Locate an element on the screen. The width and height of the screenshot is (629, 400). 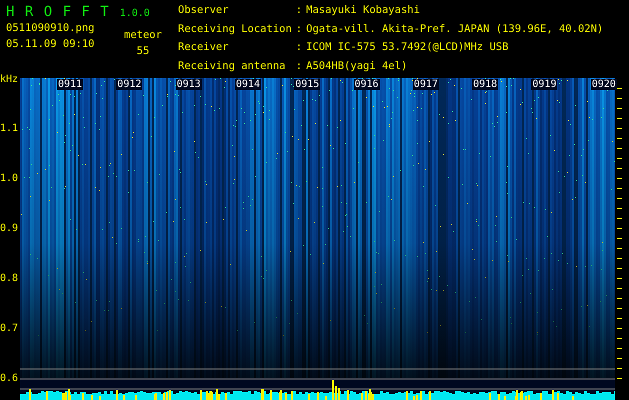
axis-label: 1.0 is located at coordinates (9, 178).